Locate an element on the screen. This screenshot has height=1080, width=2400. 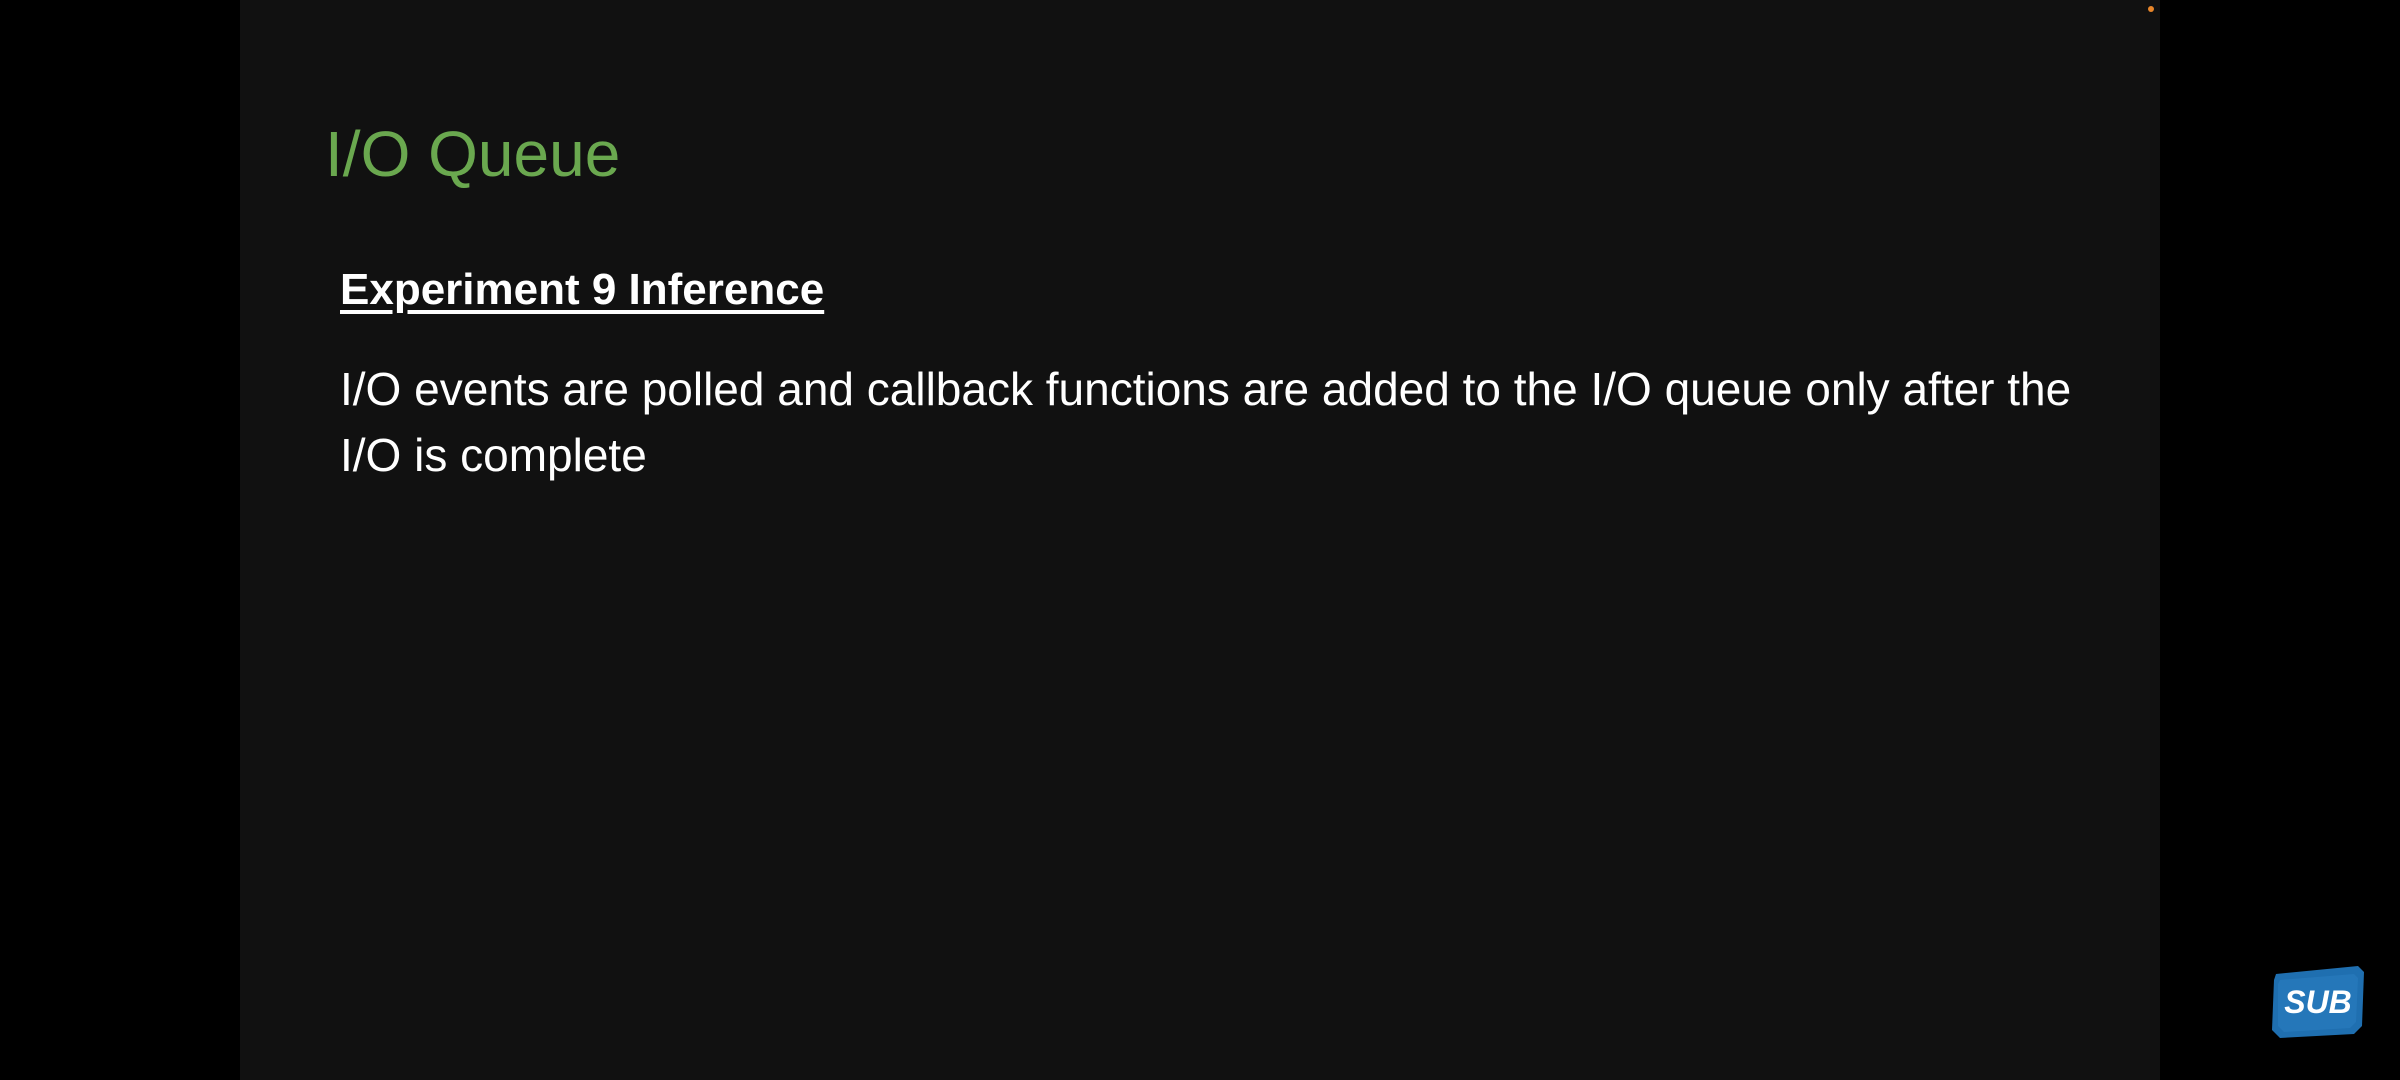
subscribe-badge-label: SUB is located at coordinates (2318, 1002).